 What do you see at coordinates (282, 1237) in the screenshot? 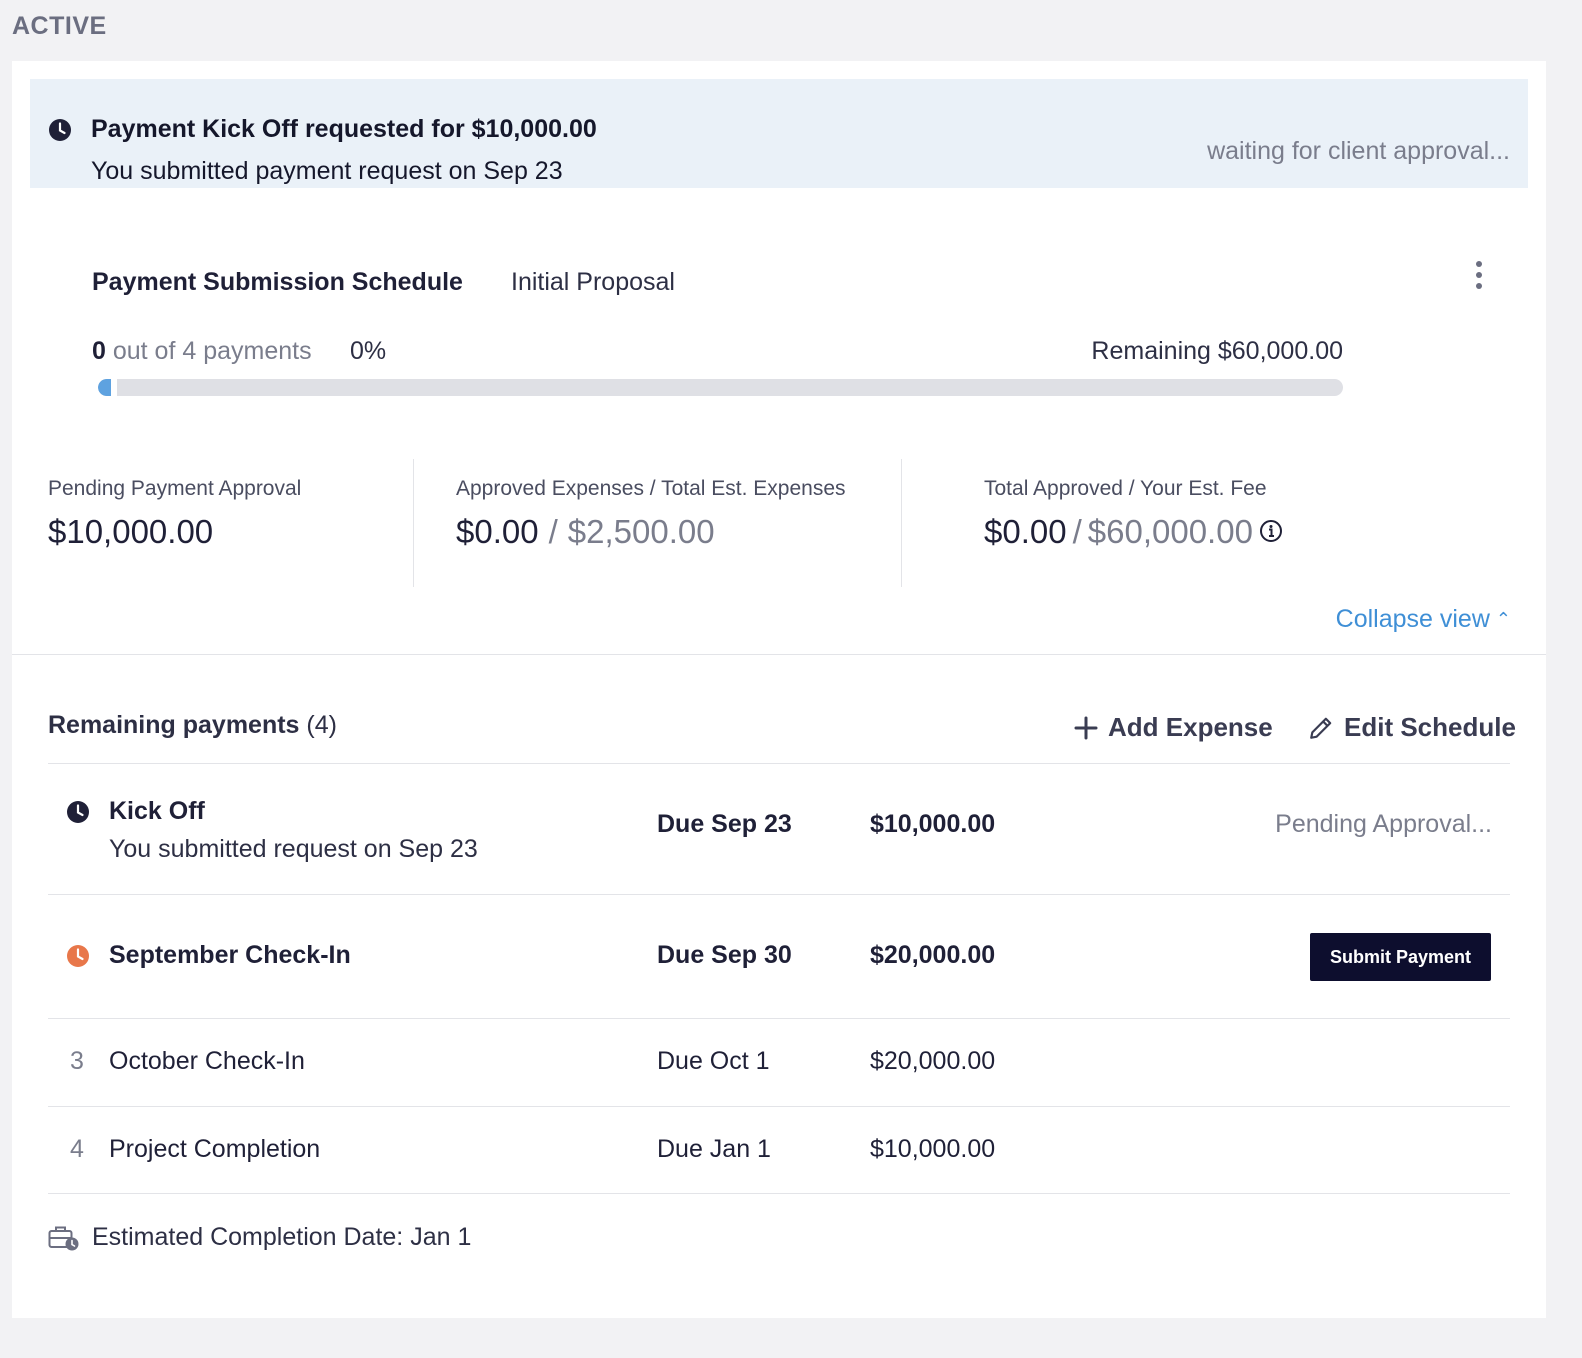
I see `estimated-completion-text: Estimated Completion Date: Jan 1` at bounding box center [282, 1237].